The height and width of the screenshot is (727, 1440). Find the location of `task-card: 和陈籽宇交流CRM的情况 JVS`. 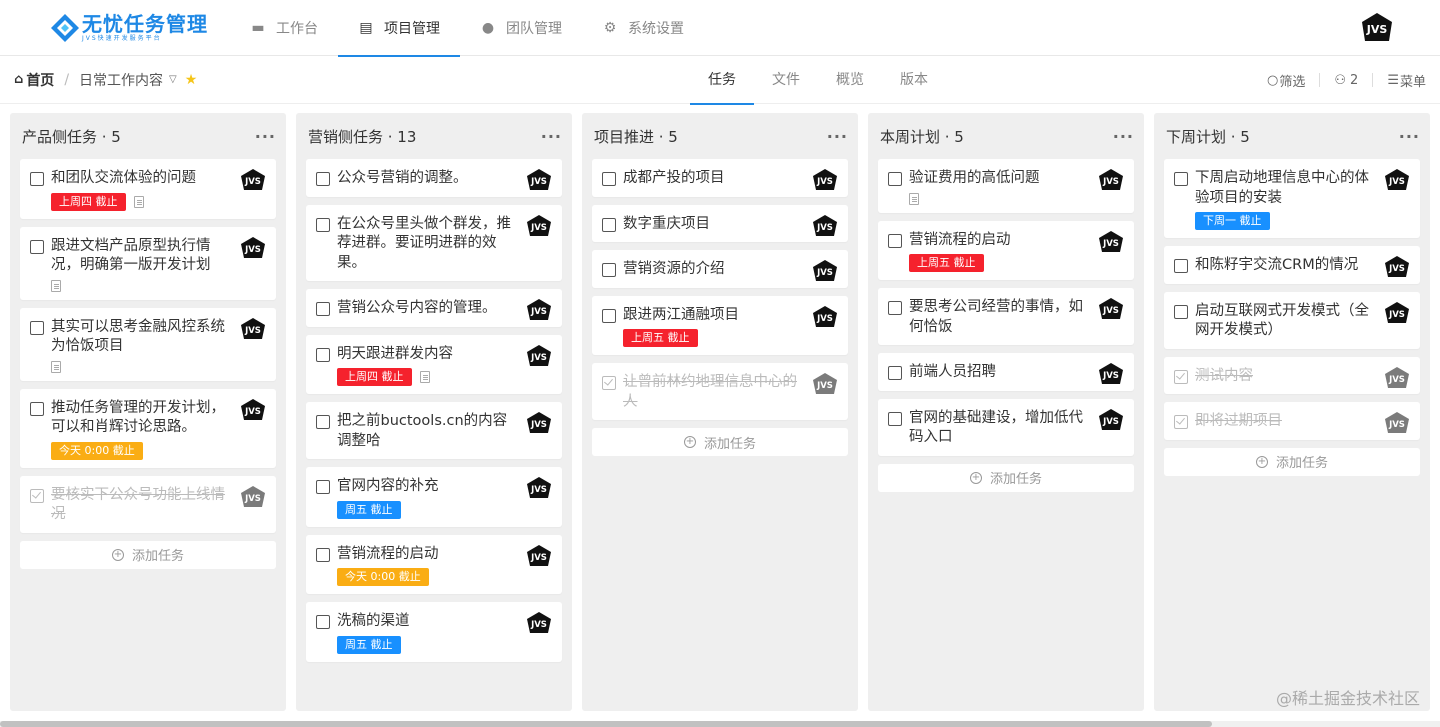

task-card: 和陈籽宇交流CRM的情况 JVS is located at coordinates (1292, 265).